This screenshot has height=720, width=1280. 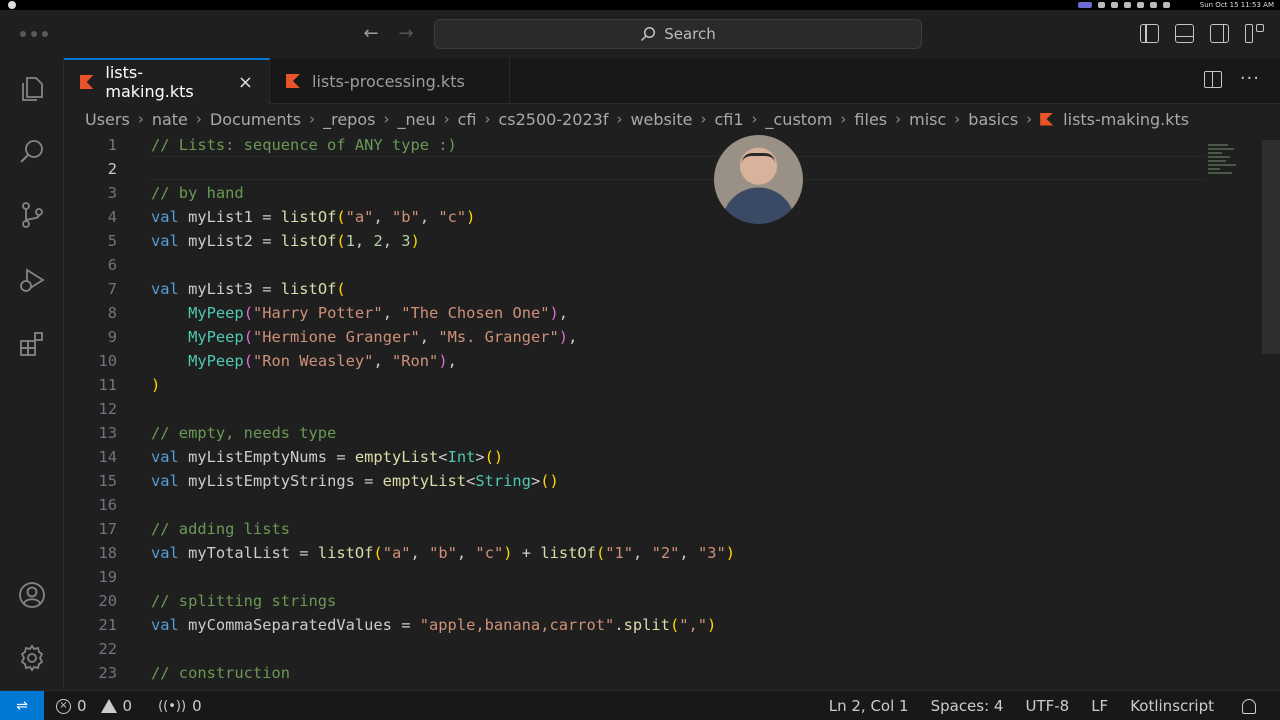 What do you see at coordinates (1219, 33) in the screenshot?
I see `toggle-secondary-sidebar-icon` at bounding box center [1219, 33].